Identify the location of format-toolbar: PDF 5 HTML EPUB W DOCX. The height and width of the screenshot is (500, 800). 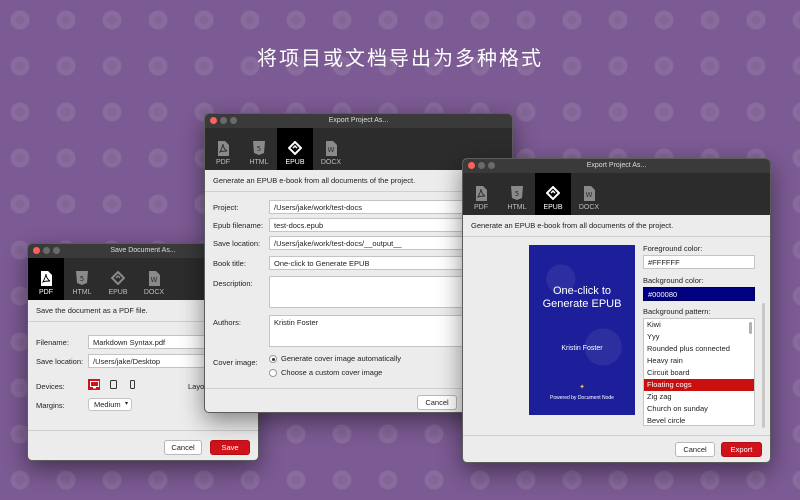
(616, 194).